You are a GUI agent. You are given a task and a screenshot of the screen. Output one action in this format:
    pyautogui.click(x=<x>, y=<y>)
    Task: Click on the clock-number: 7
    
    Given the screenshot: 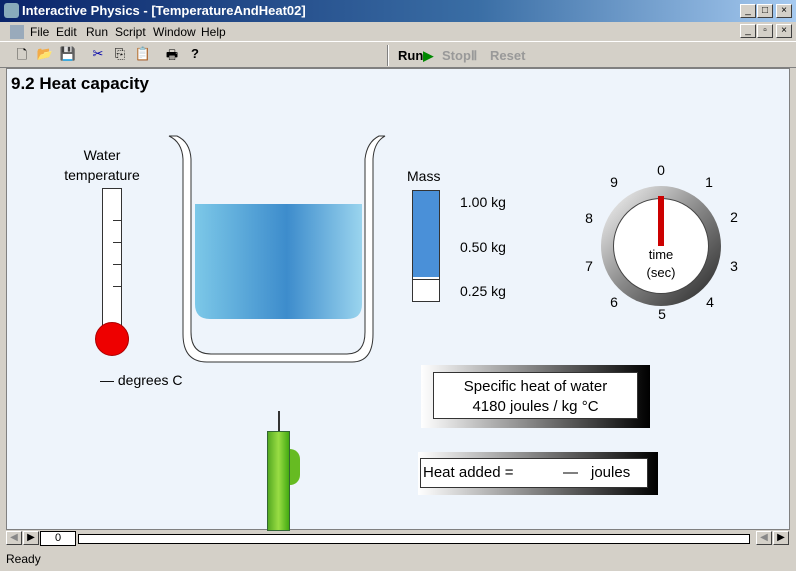 What is the action you would take?
    pyautogui.click(x=589, y=266)
    